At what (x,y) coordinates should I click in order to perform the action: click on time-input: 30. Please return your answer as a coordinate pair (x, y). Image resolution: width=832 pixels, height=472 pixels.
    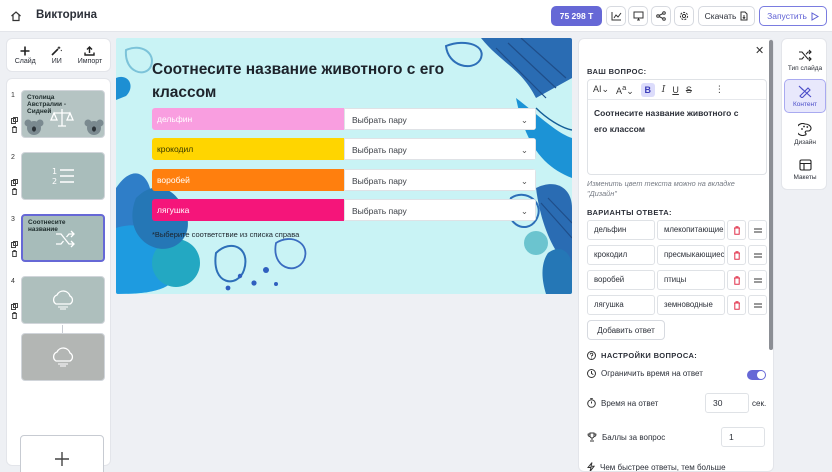
    Looking at the image, I should click on (727, 403).